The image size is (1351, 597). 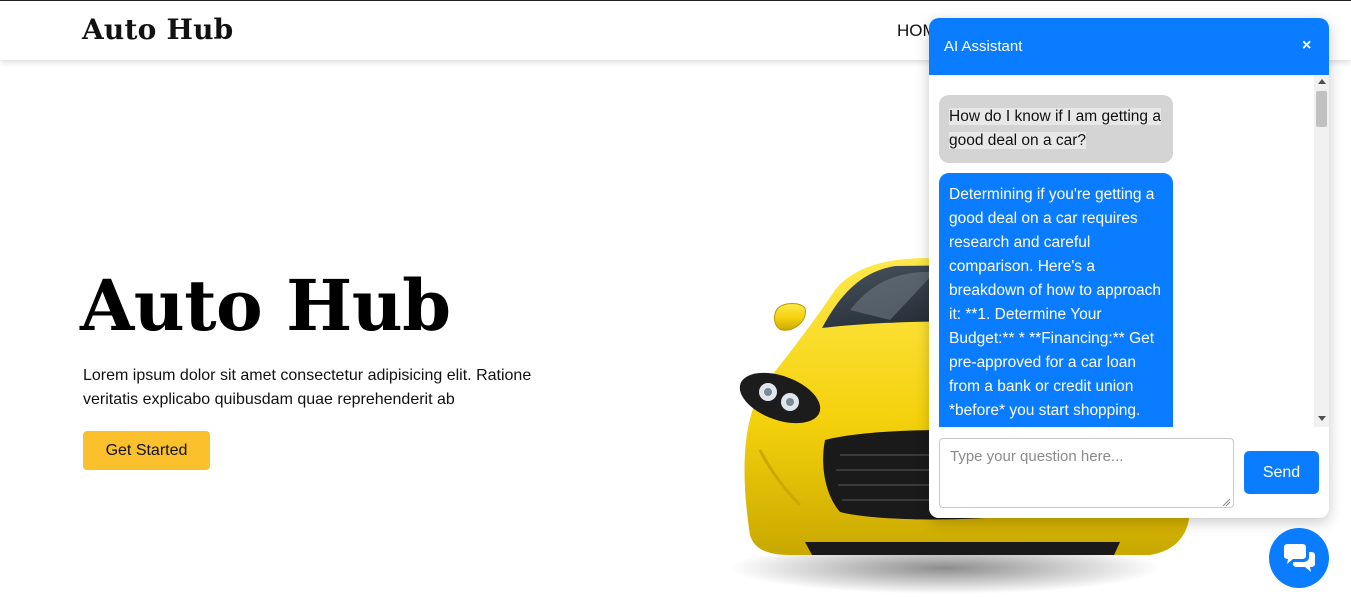 I want to click on chat-title: AI Assistant, so click(x=983, y=46).